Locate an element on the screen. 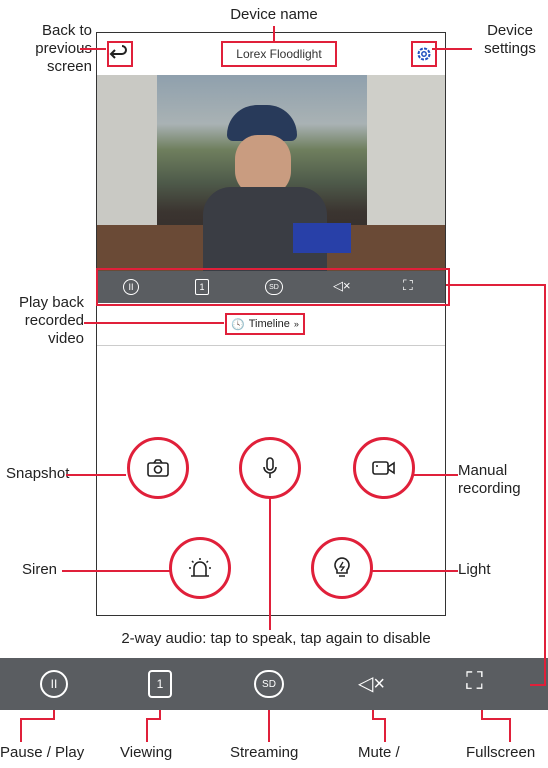 This screenshot has width=548, height=768. person-face is located at coordinates (263, 165).